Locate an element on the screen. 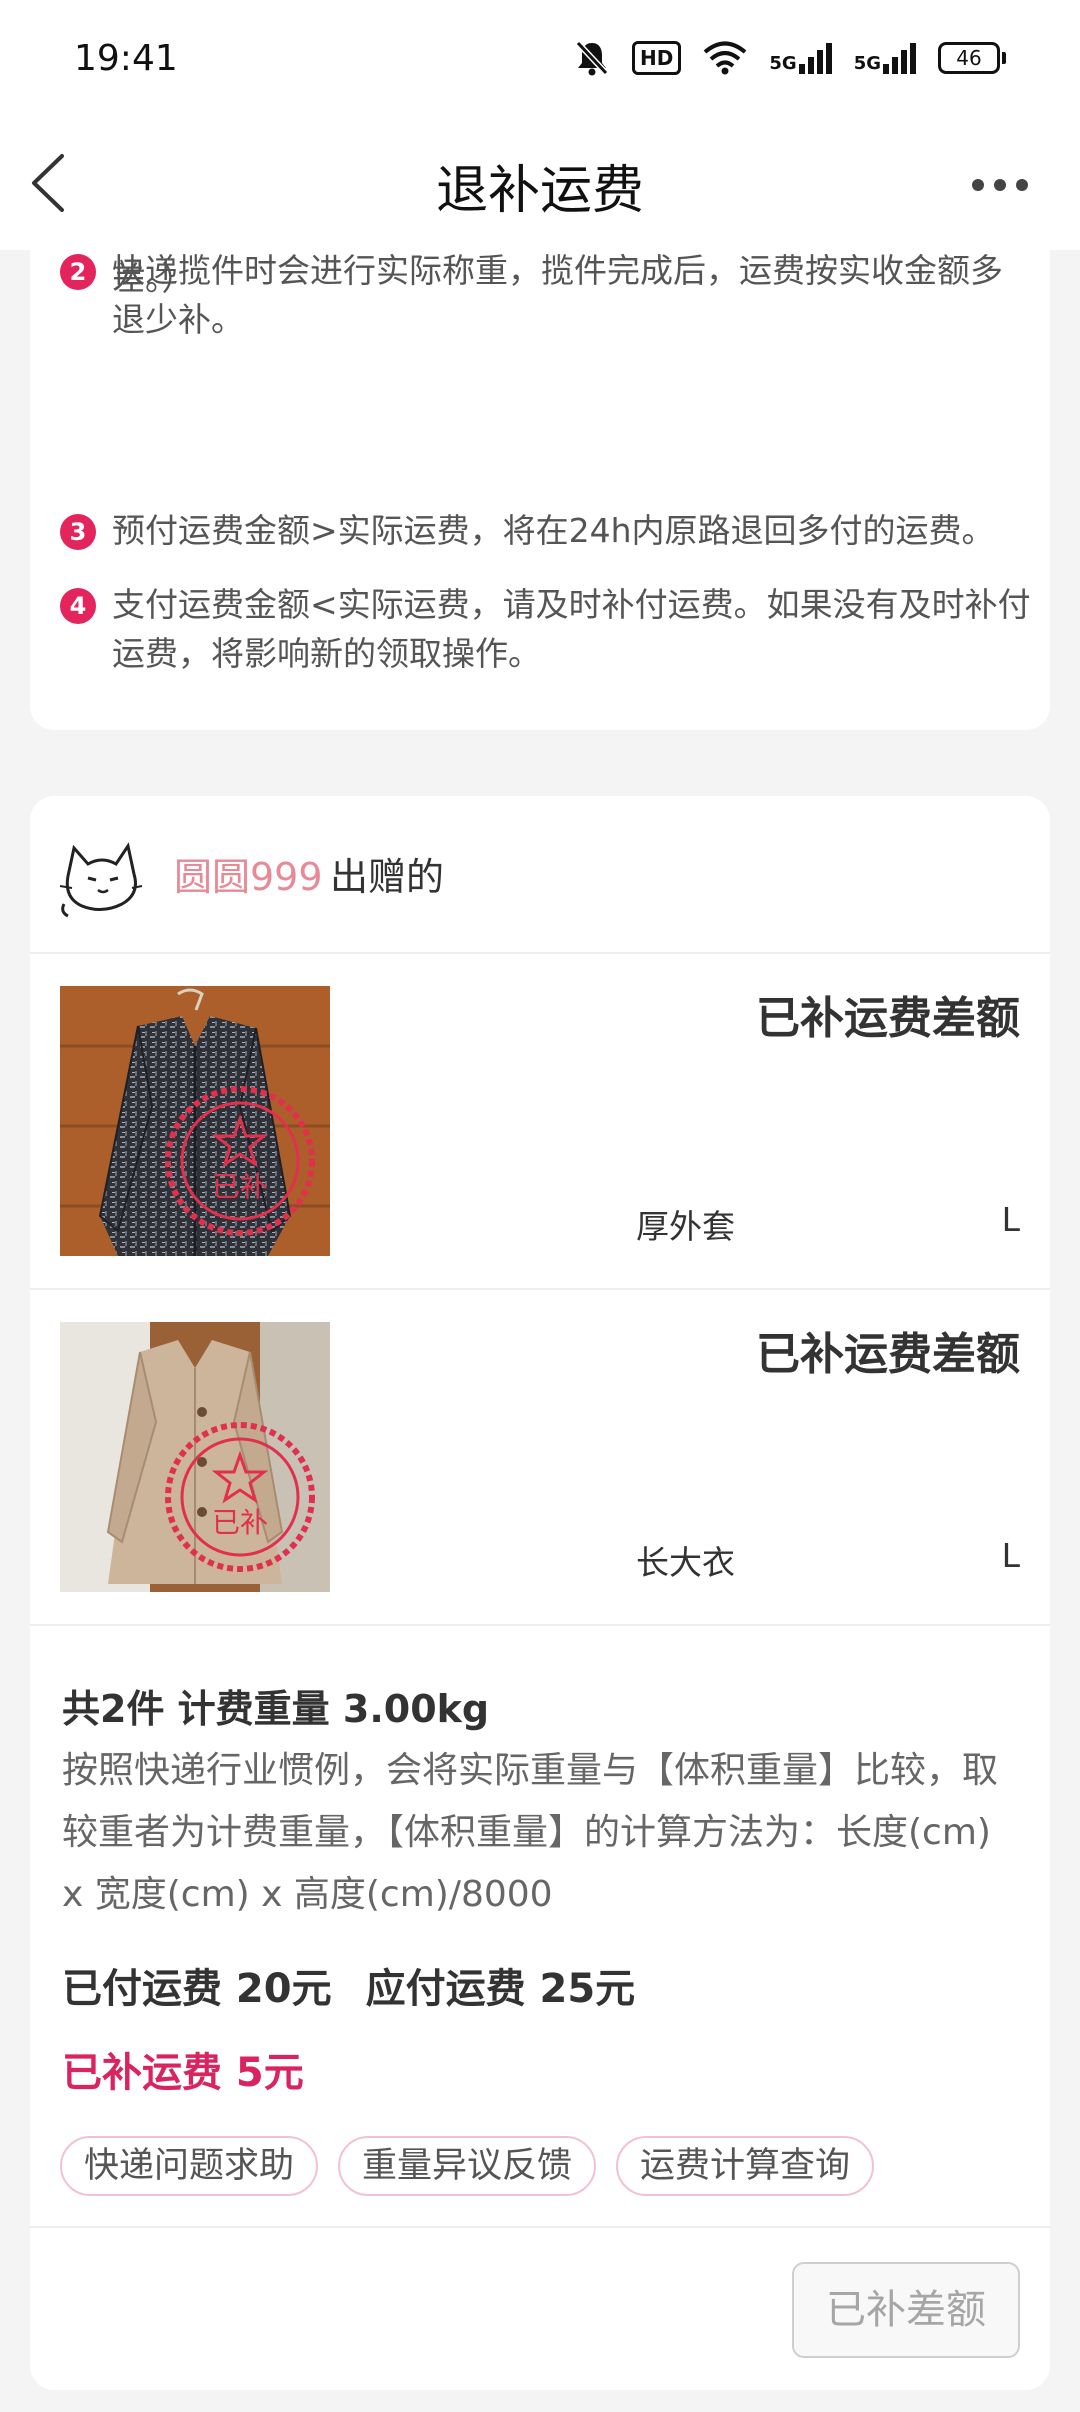 The height and width of the screenshot is (2412, 1080). list-item: 已补 已补运费差额 厚外套 L is located at coordinates (540, 1122).